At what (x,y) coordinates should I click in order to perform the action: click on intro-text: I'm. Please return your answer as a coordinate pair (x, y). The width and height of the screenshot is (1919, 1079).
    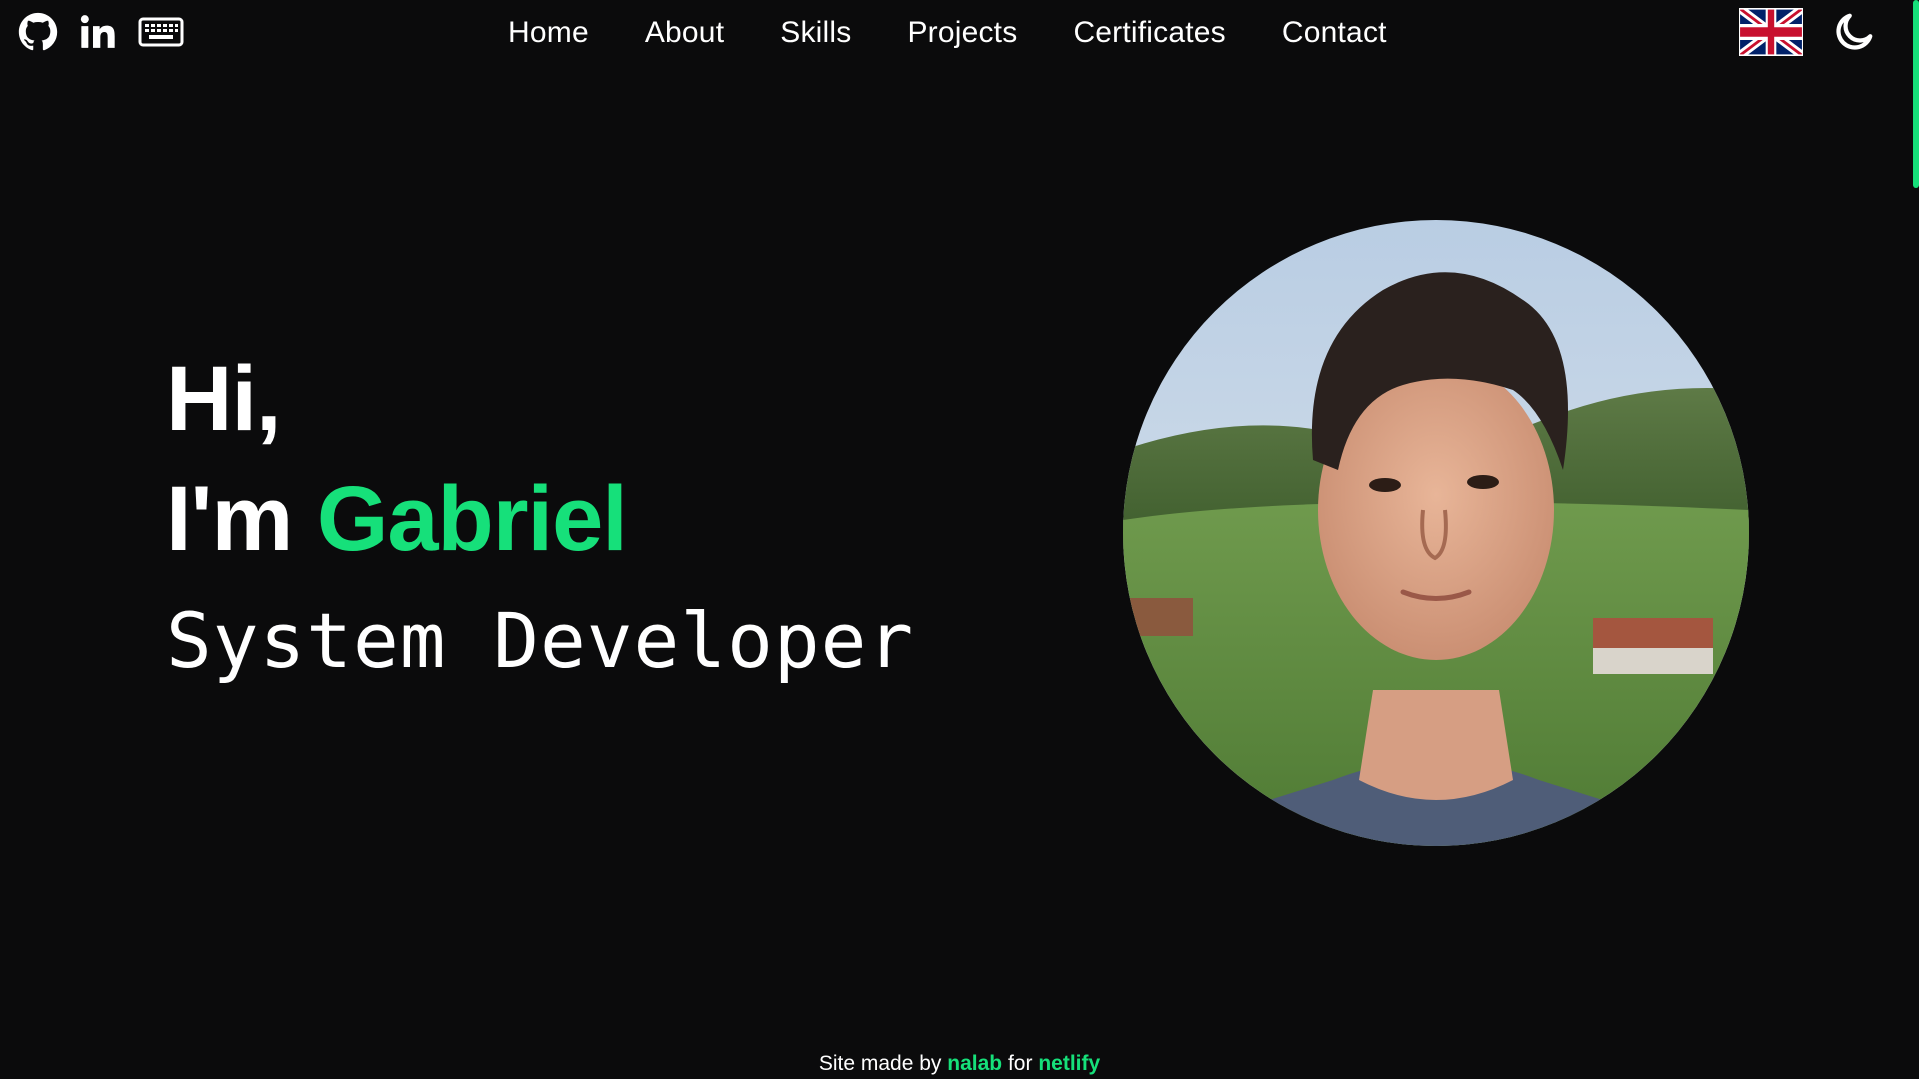
    Looking at the image, I should click on (229, 519).